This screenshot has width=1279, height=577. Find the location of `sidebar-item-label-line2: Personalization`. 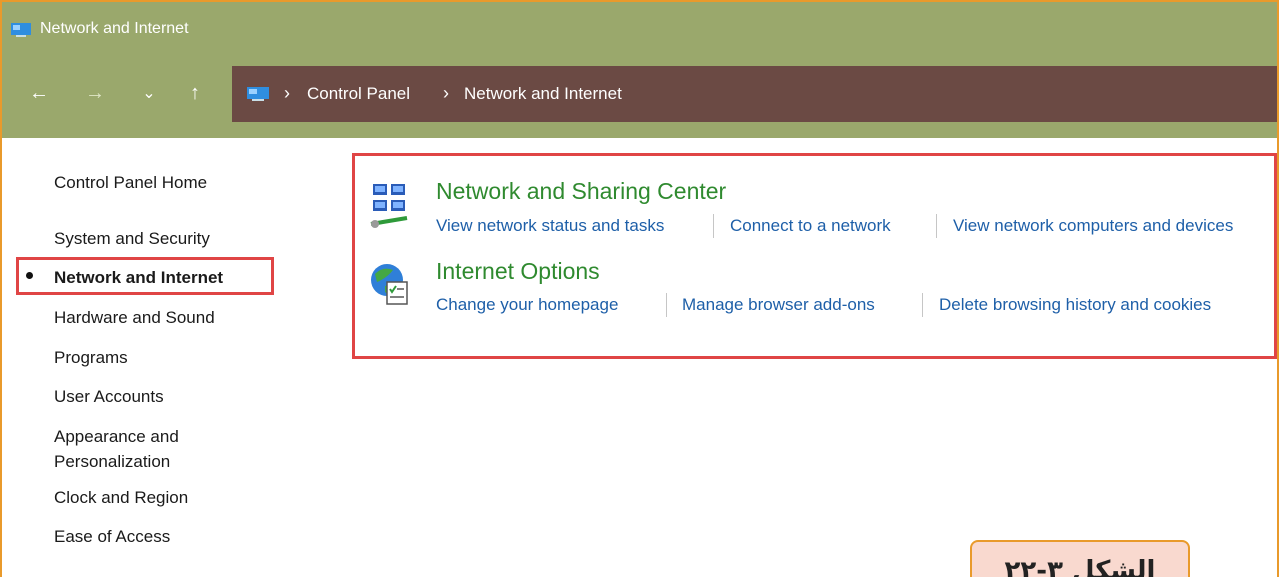

sidebar-item-label-line2: Personalization is located at coordinates (112, 461).